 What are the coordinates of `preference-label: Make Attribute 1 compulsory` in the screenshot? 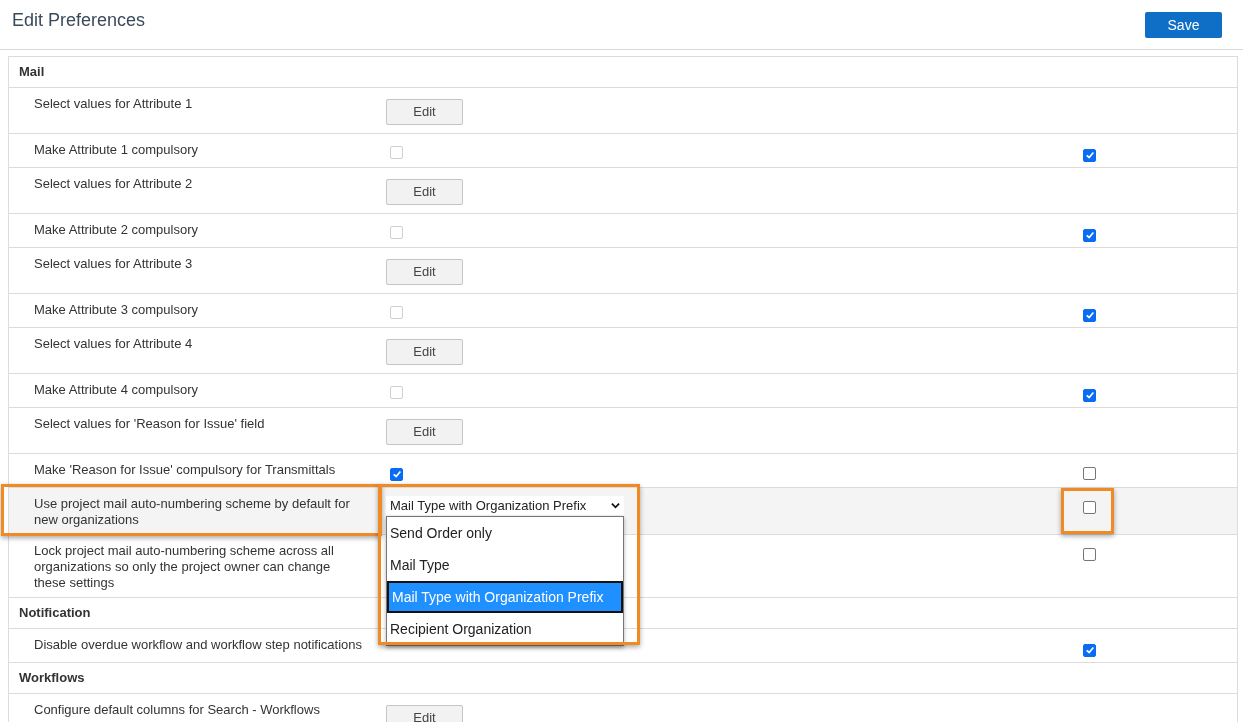 It's located at (117, 150).